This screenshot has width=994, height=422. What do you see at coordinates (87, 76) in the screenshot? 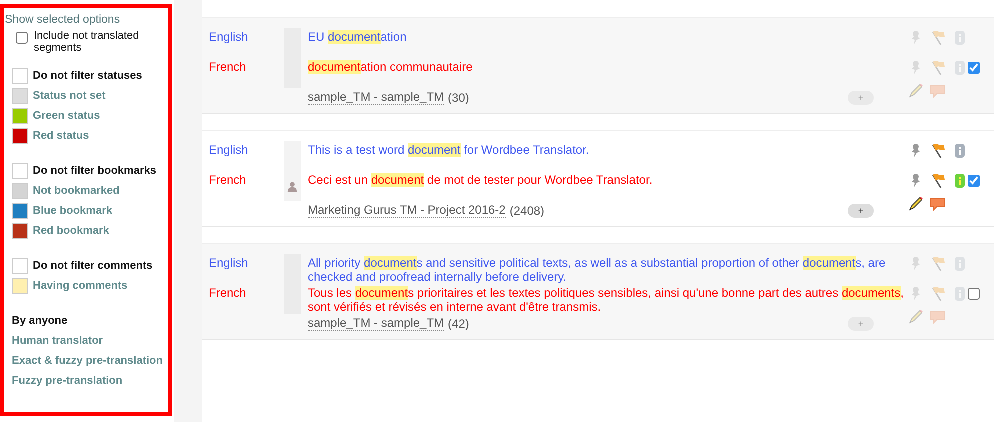
I see `filter-header: Do not filter statuses` at bounding box center [87, 76].